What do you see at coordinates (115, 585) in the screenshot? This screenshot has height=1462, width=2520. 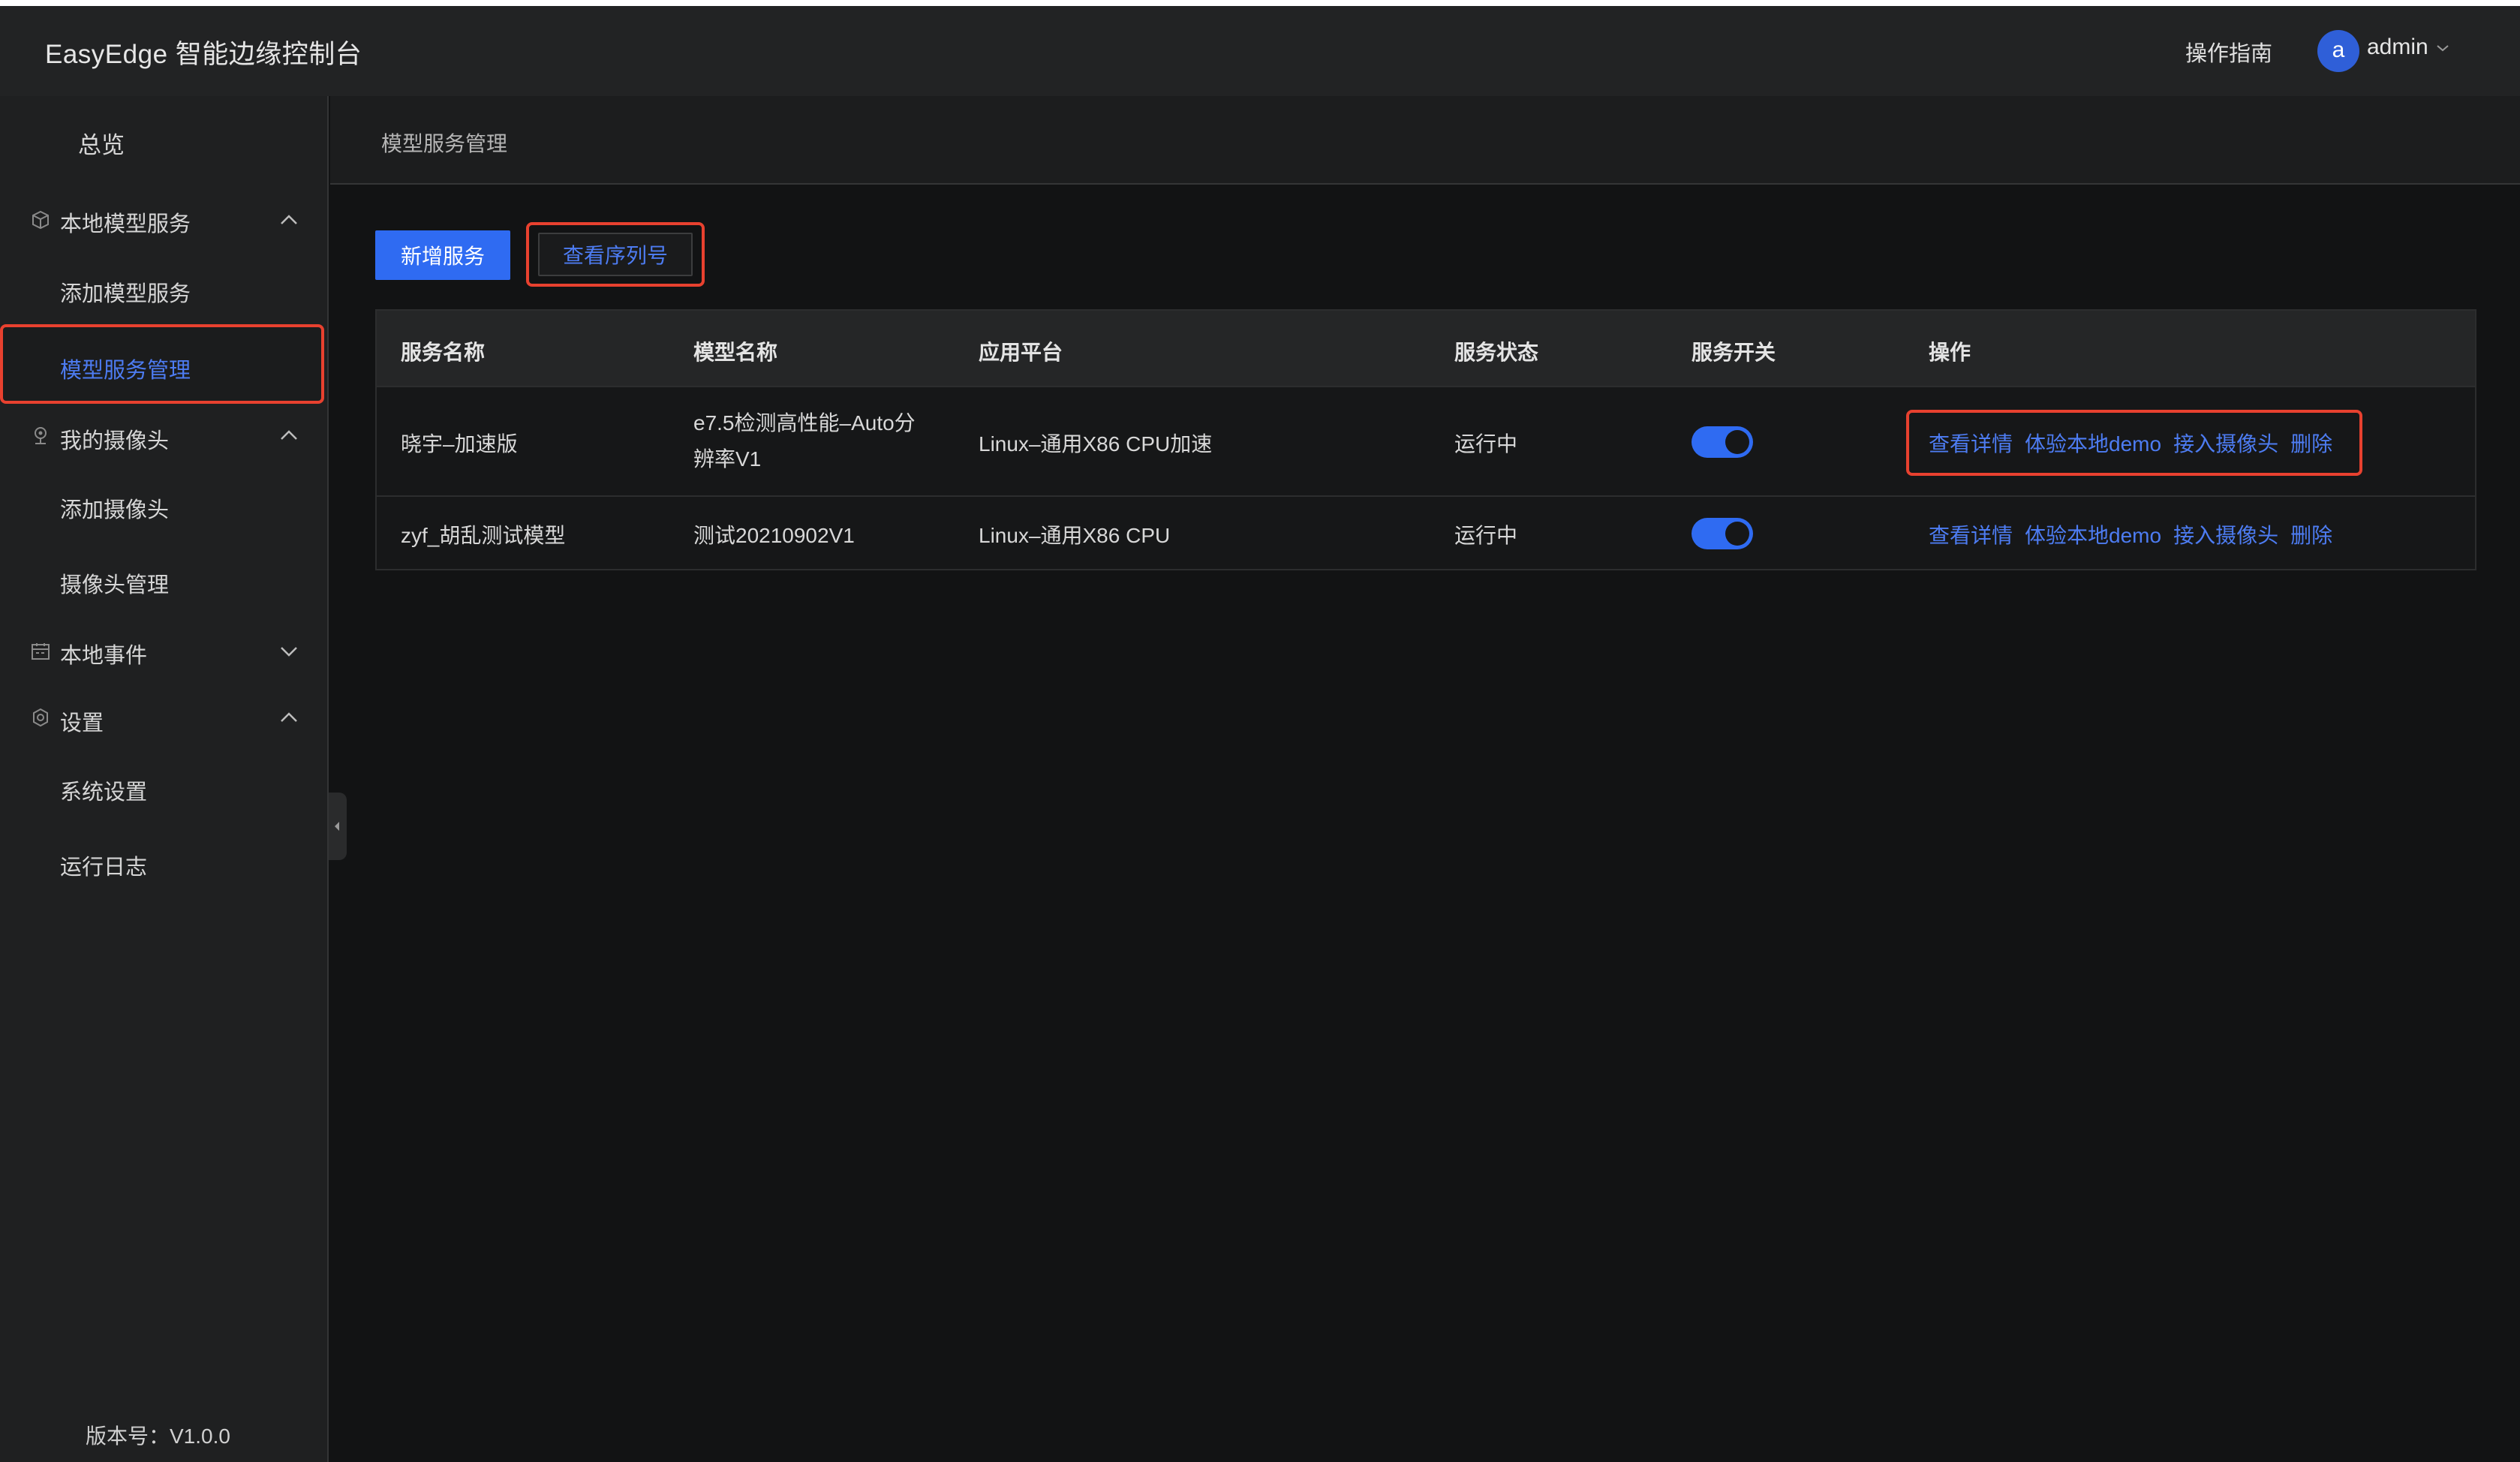 I see `sidebar-item-label: 摄像头管理` at bounding box center [115, 585].